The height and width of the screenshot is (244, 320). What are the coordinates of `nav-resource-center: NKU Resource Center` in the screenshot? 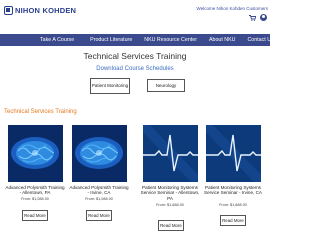 It's located at (170, 40).